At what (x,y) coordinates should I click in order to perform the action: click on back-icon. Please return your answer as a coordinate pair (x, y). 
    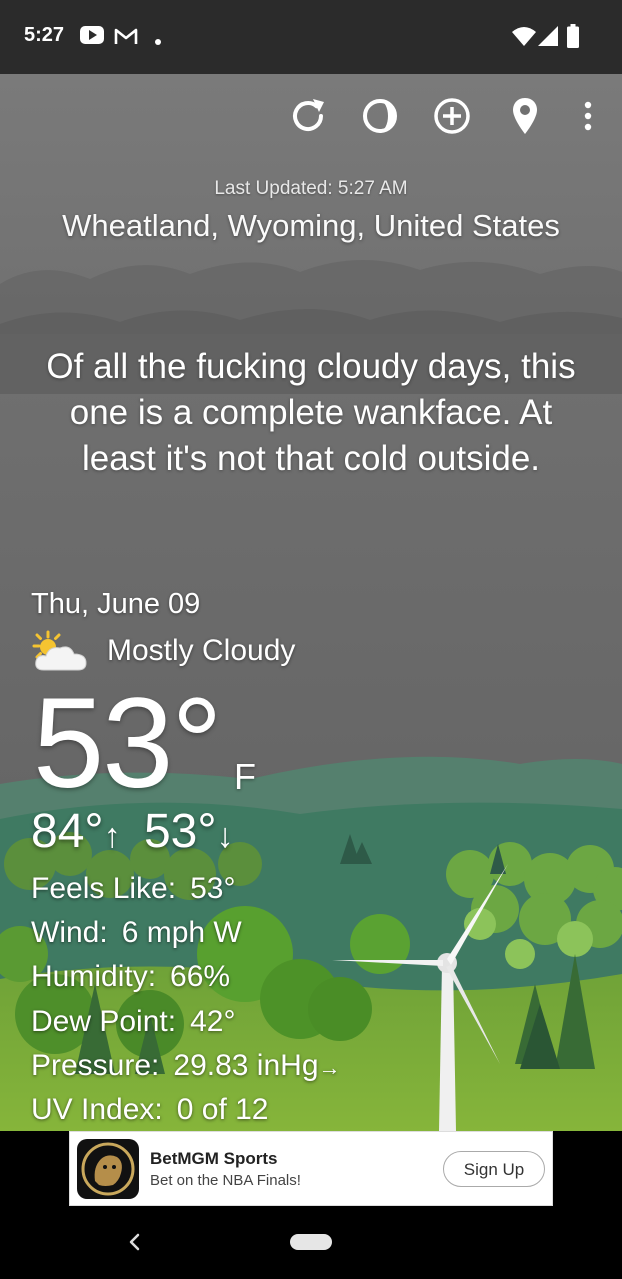
    Looking at the image, I should click on (135, 1242).